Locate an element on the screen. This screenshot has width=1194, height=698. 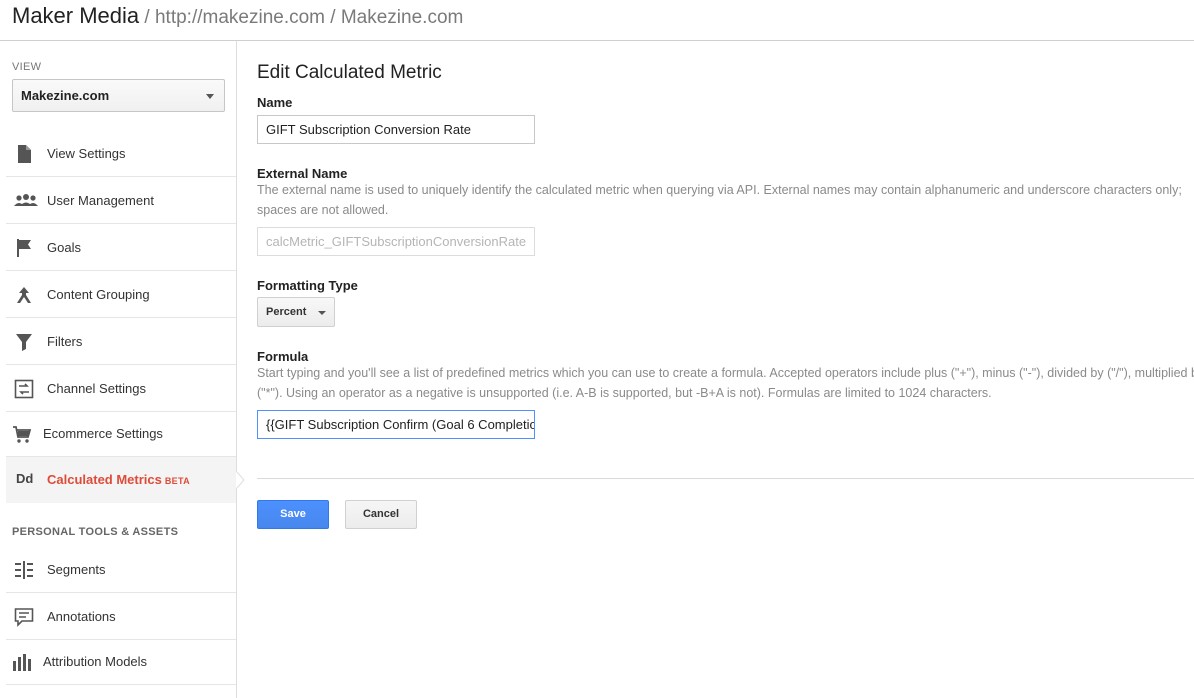
sidebar-item-label: Goals is located at coordinates (64, 247).